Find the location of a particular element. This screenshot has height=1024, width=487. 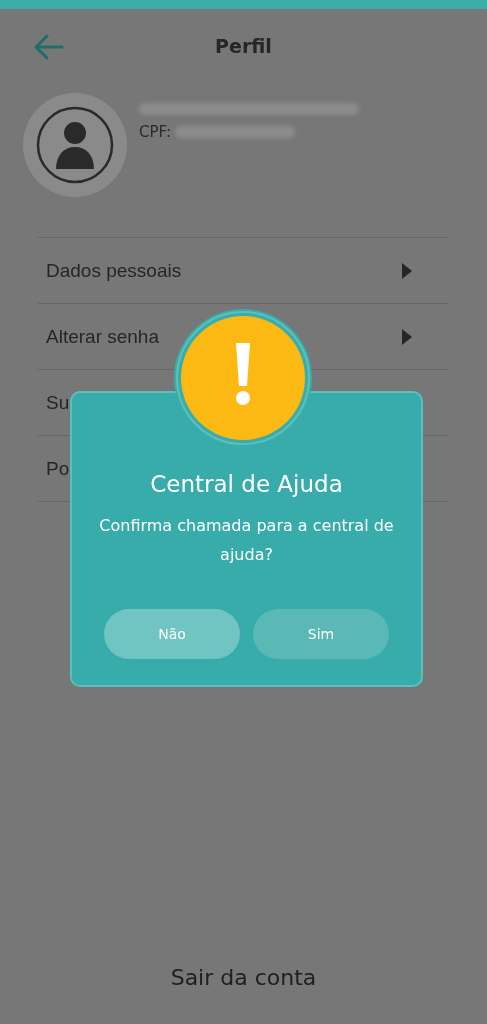

page-title: Perfil is located at coordinates (243, 46).